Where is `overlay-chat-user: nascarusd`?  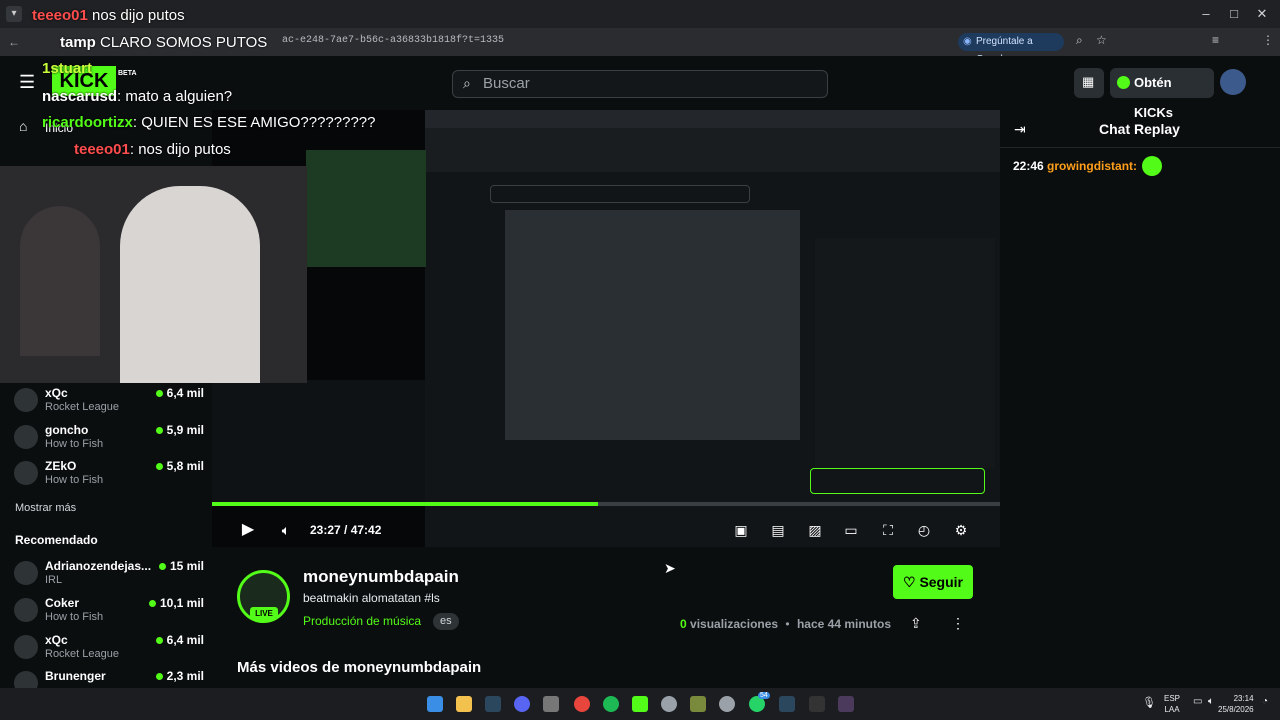
overlay-chat-user: nascarusd is located at coordinates (80, 96).